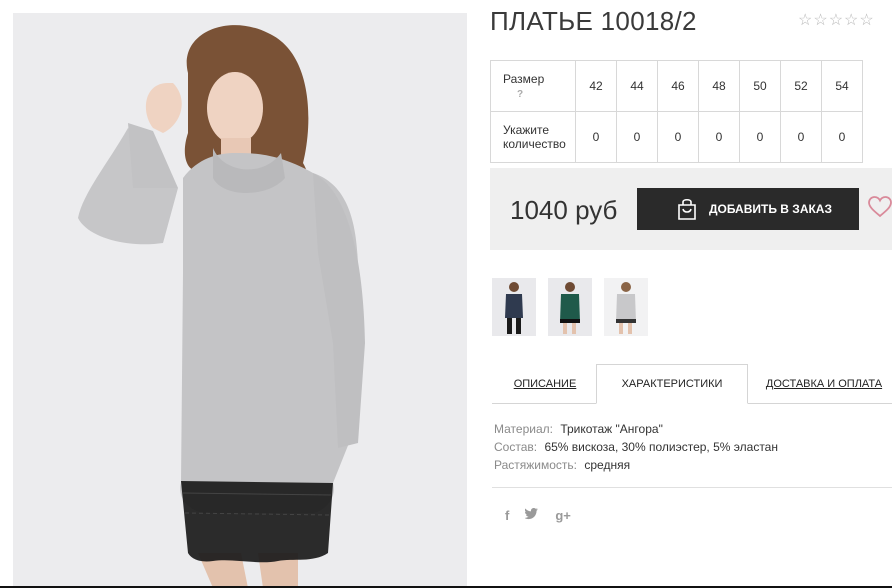 The height and width of the screenshot is (588, 892). What do you see at coordinates (672, 384) in the screenshot?
I see `tab-characteristics: ХАРАКТЕРИСТИКИ` at bounding box center [672, 384].